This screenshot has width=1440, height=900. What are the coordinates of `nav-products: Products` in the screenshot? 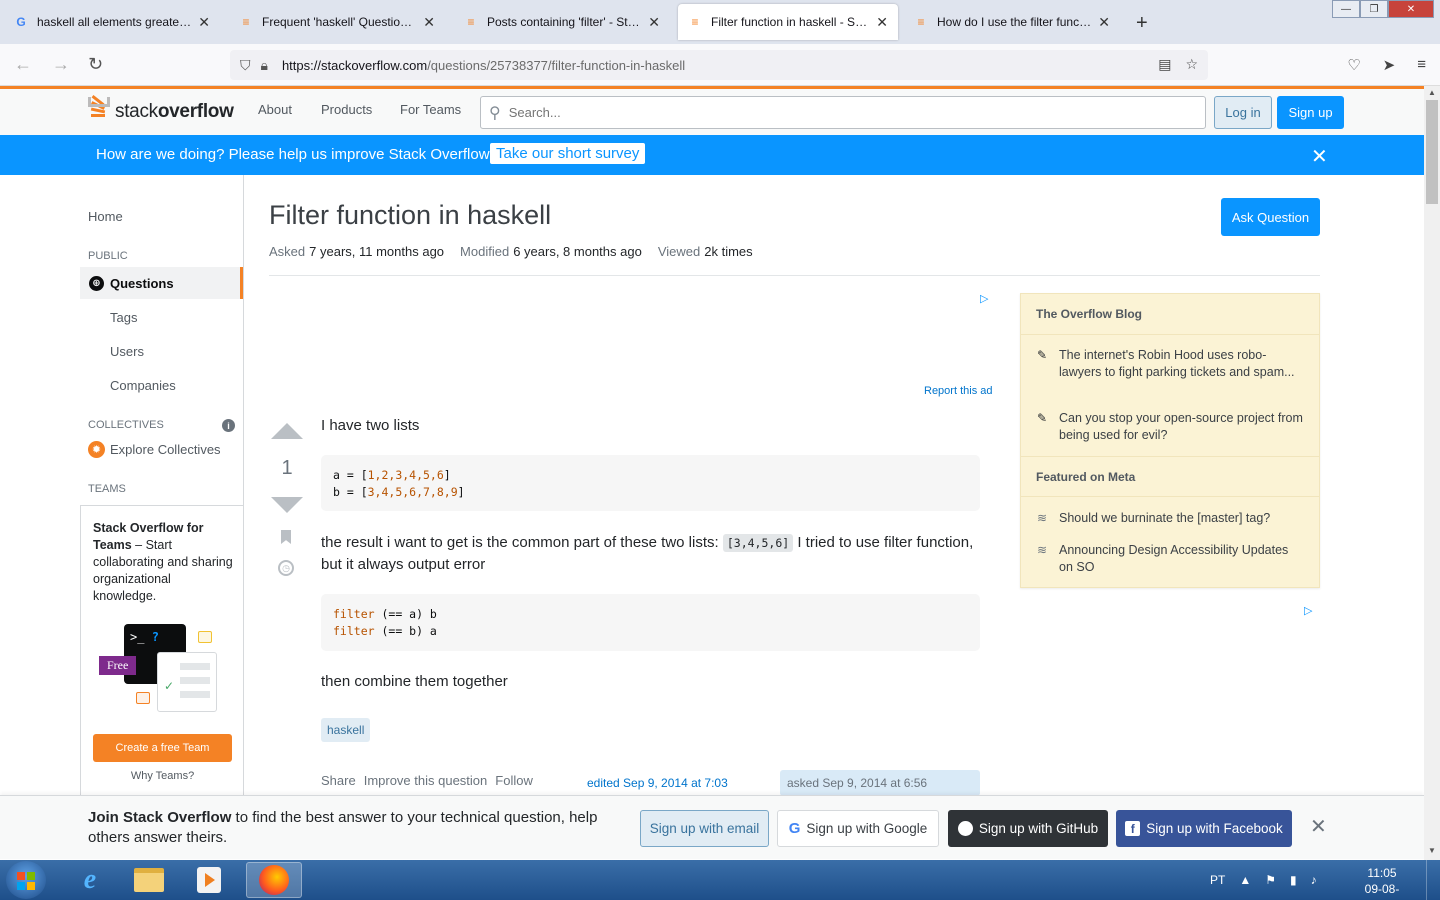 It's located at (346, 109).